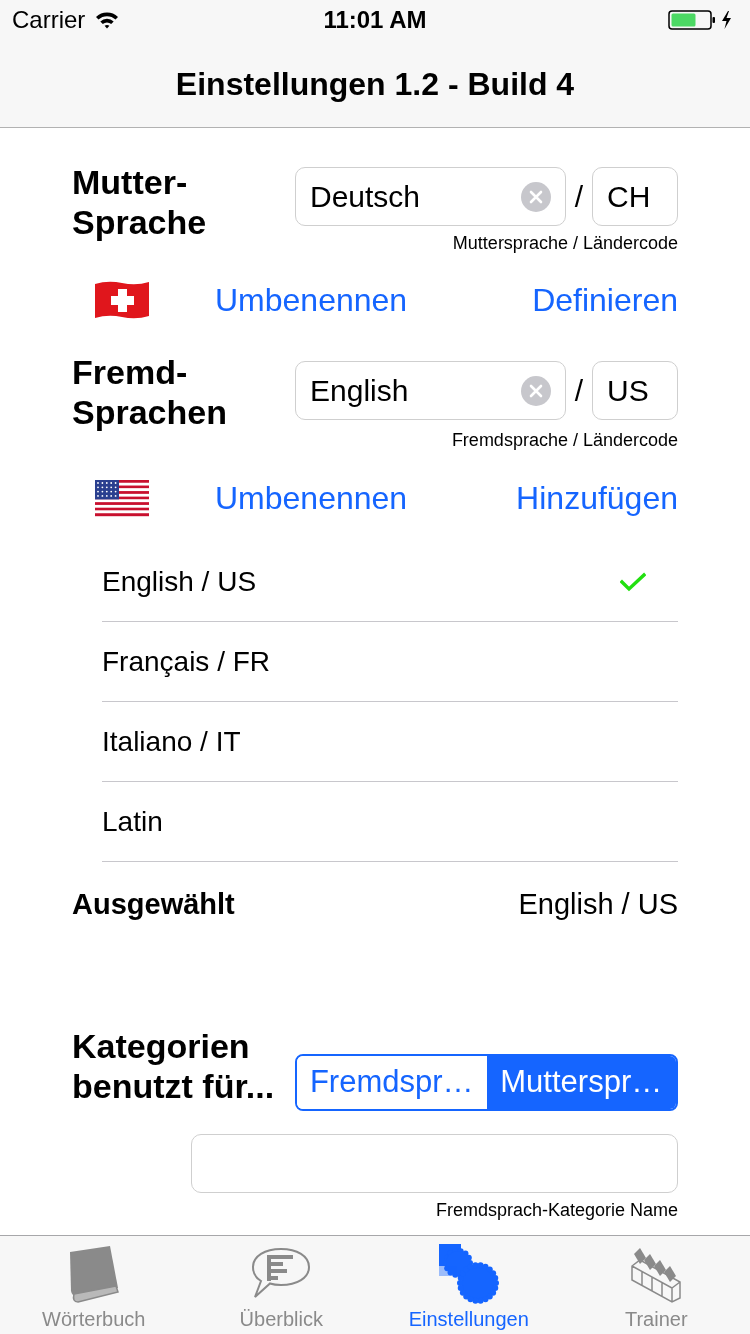  What do you see at coordinates (556, 1210) in the screenshot?
I see `field-caption: Fremdsprach-Kategorie Name` at bounding box center [556, 1210].